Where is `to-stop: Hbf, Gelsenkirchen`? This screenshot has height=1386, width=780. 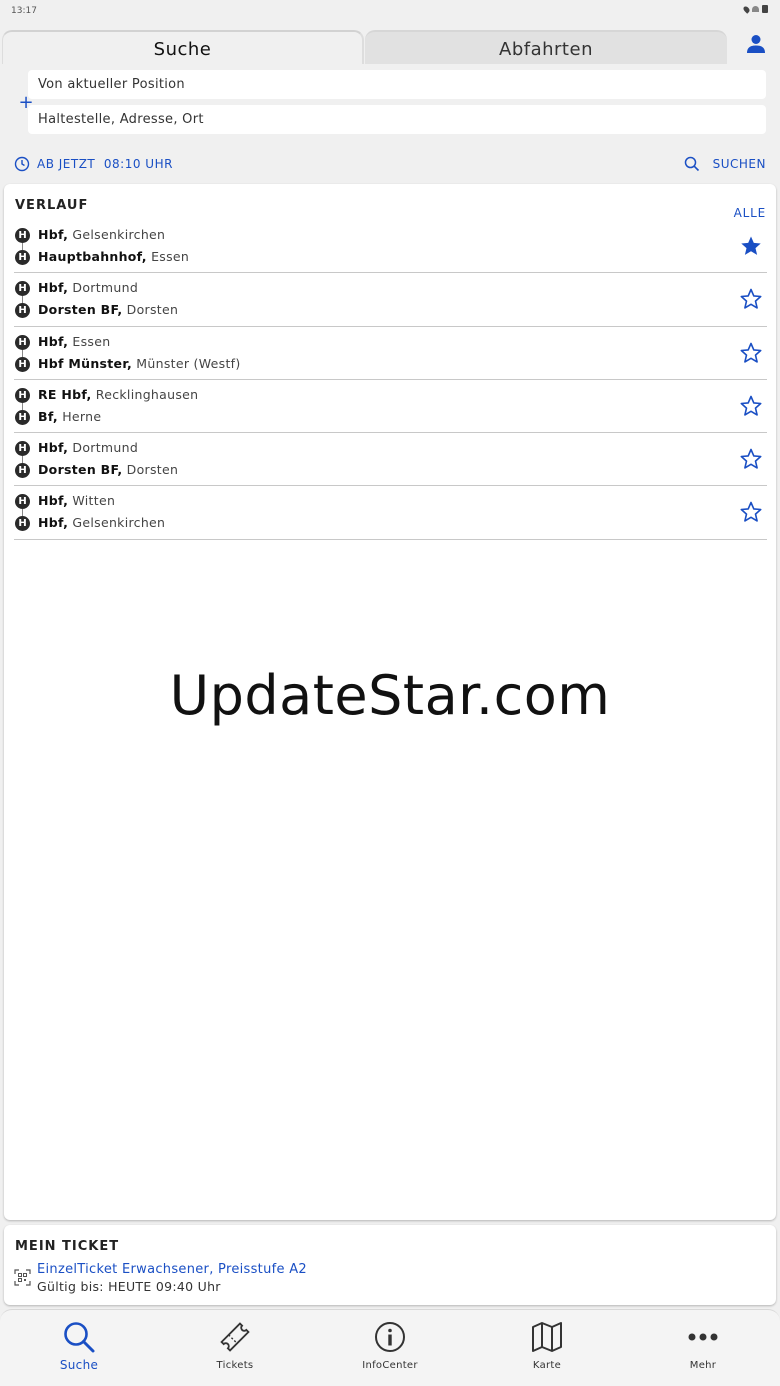
to-stop: Hbf, Gelsenkirchen is located at coordinates (101, 522).